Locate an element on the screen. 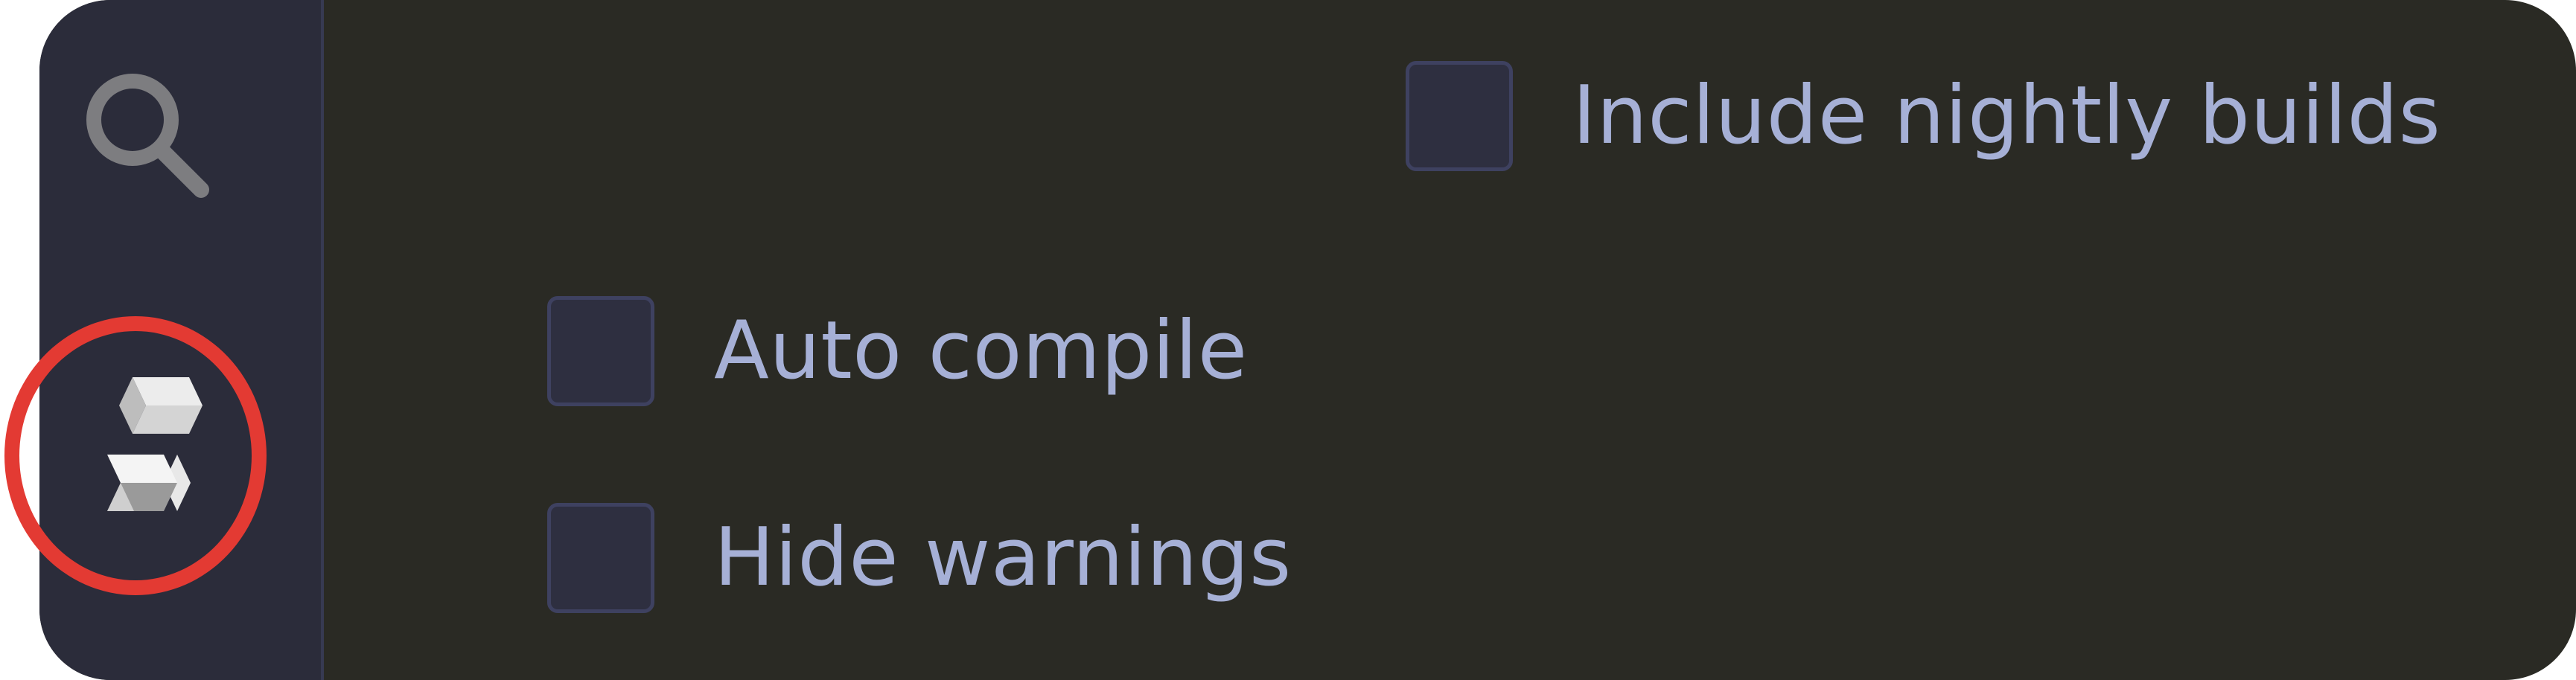  search-icon is located at coordinates (147, 138).